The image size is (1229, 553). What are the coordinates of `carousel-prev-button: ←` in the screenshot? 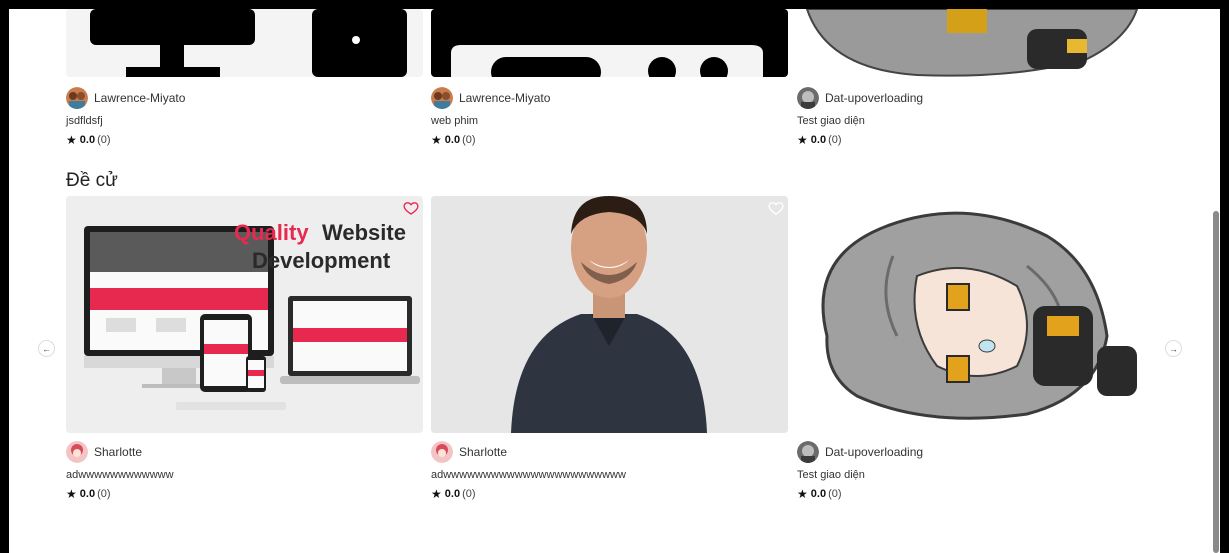 It's located at (46, 348).